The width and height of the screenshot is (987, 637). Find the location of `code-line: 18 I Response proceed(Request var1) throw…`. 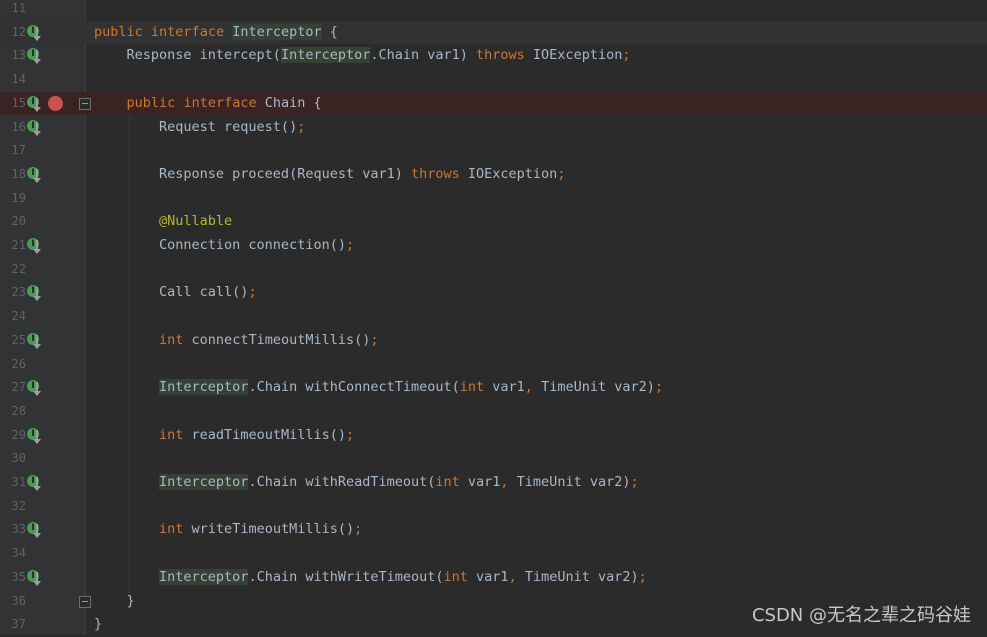

code-line: 18 I Response proceed(Request var1) throw… is located at coordinates (493, 175).